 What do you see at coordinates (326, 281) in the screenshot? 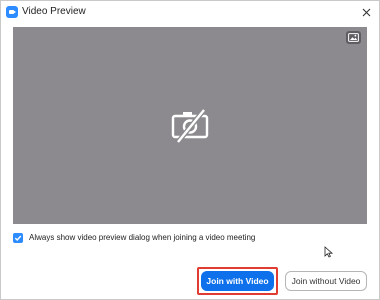
I see `join-without-video-button: Join without Video` at bounding box center [326, 281].